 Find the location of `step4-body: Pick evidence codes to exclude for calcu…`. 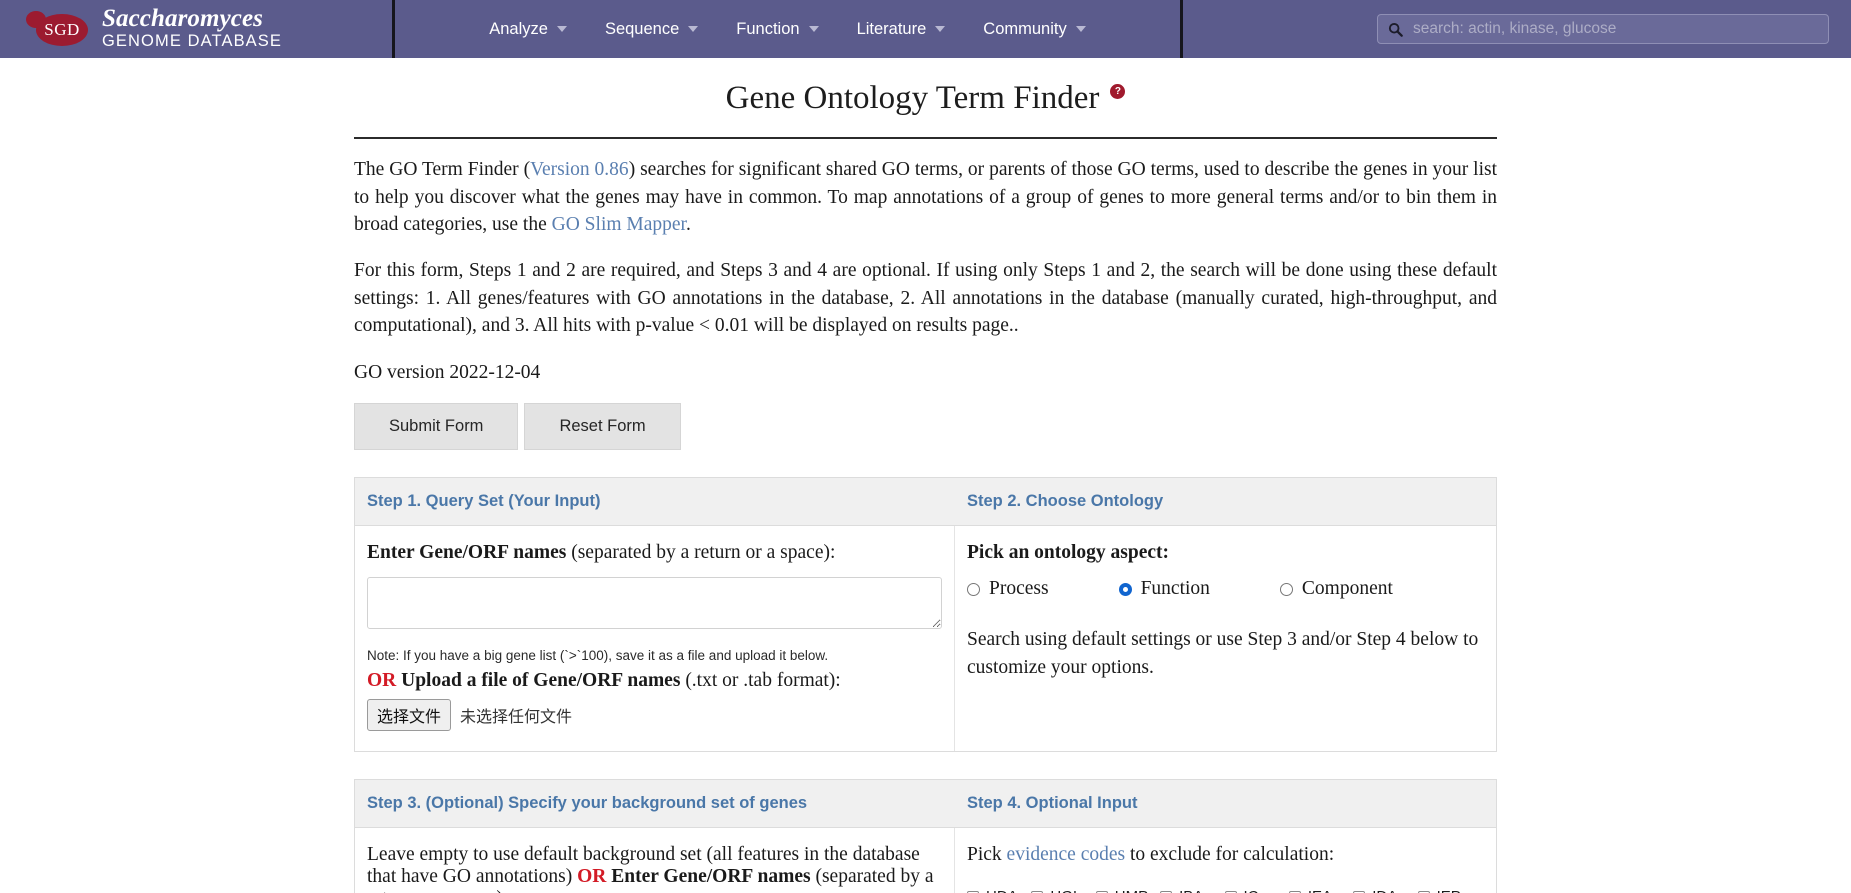

step4-body: Pick evidence codes to exclude for calcu… is located at coordinates (1225, 860).